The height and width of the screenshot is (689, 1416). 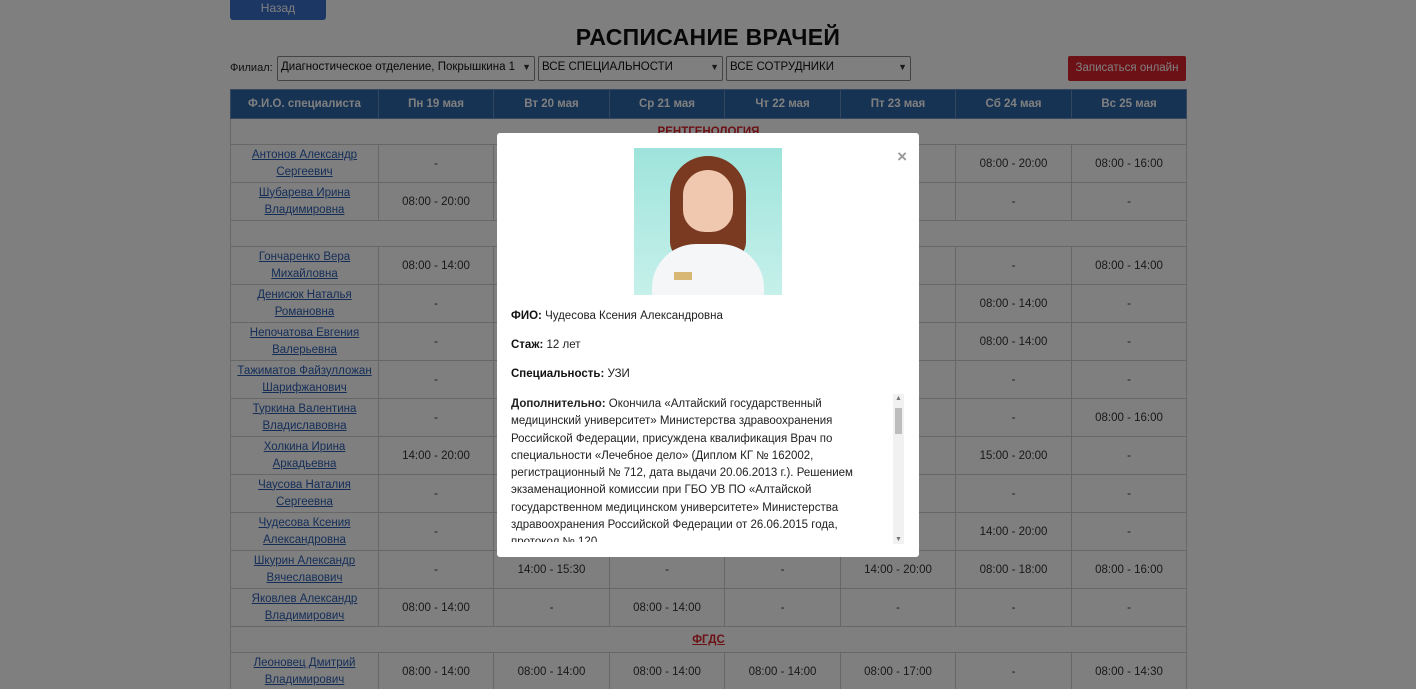 I want to click on specialty-value: УЗИ, so click(x=618, y=374).